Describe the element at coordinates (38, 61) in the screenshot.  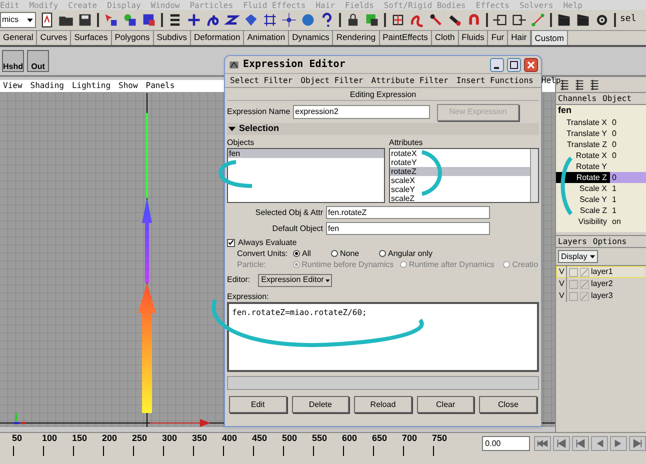
I see `shelf-button: Out` at that location.